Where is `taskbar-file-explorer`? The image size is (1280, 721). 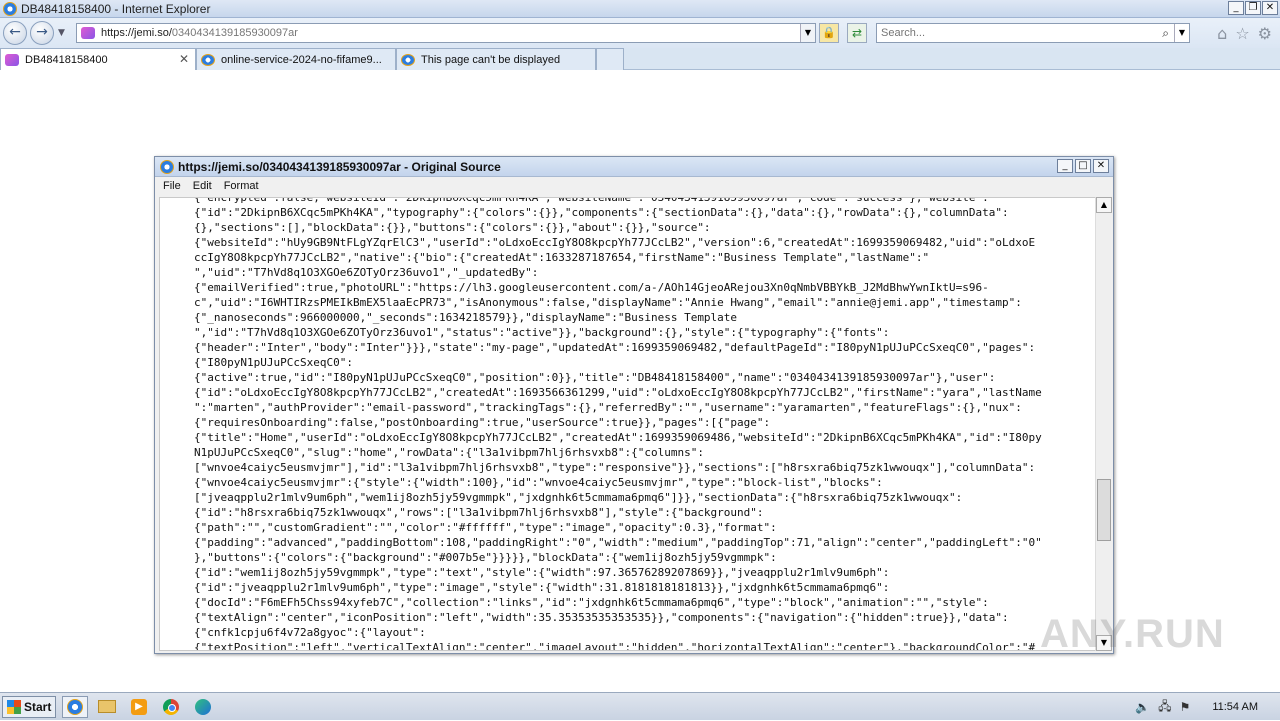 taskbar-file-explorer is located at coordinates (107, 707).